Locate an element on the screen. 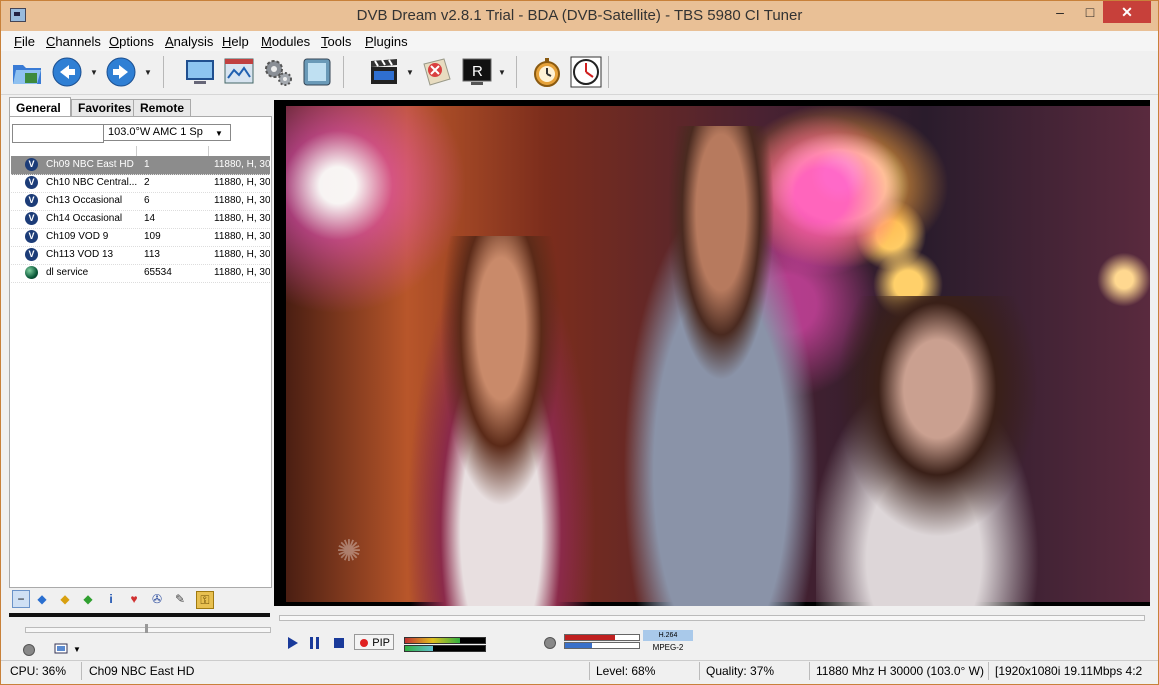 The image size is (1159, 685). channel-row: dl service 65534 11880, H, 30 is located at coordinates (140, 273).